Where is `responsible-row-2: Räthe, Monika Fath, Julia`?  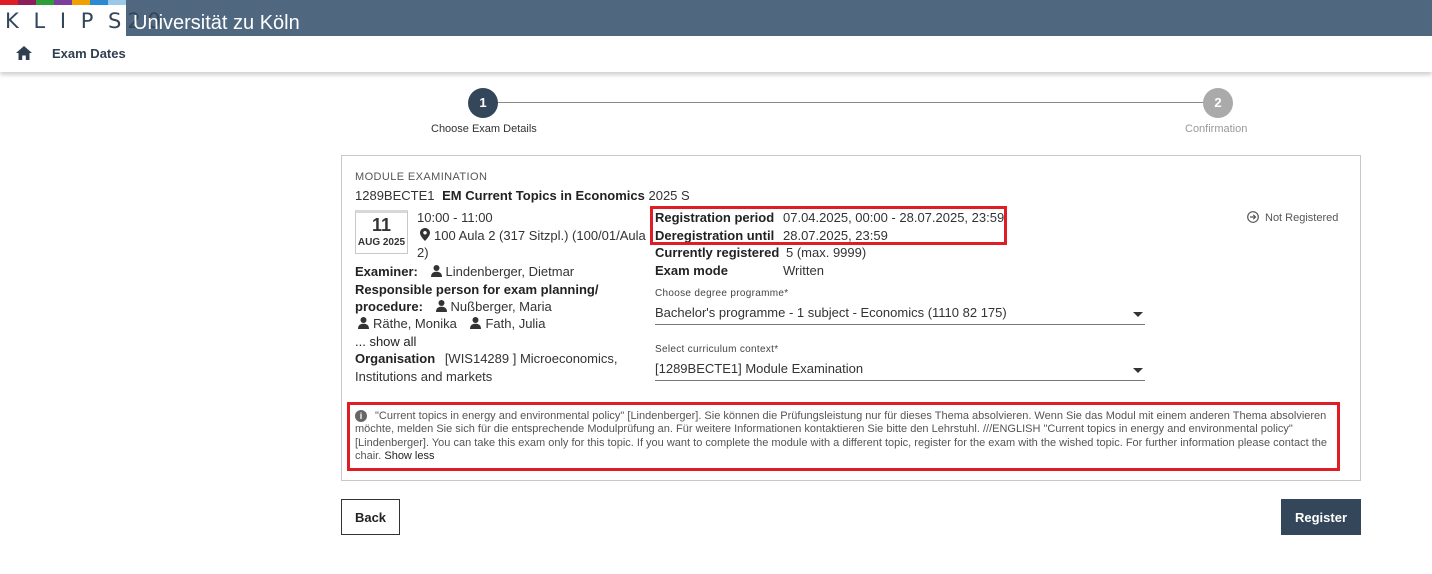
responsible-row-2: Räthe, Monika Fath, Julia is located at coordinates (451, 323).